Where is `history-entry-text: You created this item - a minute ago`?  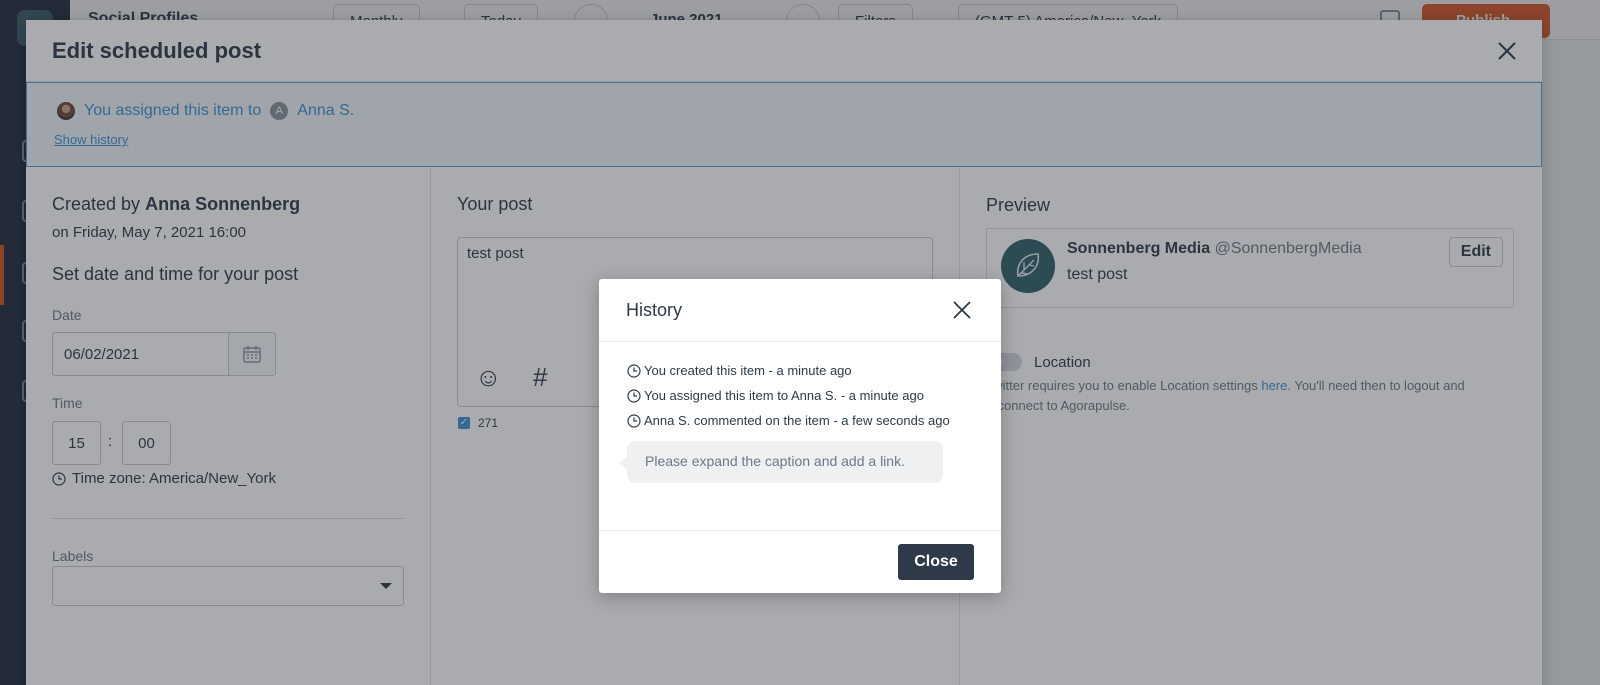
history-entry-text: You created this item - a minute ago is located at coordinates (748, 370).